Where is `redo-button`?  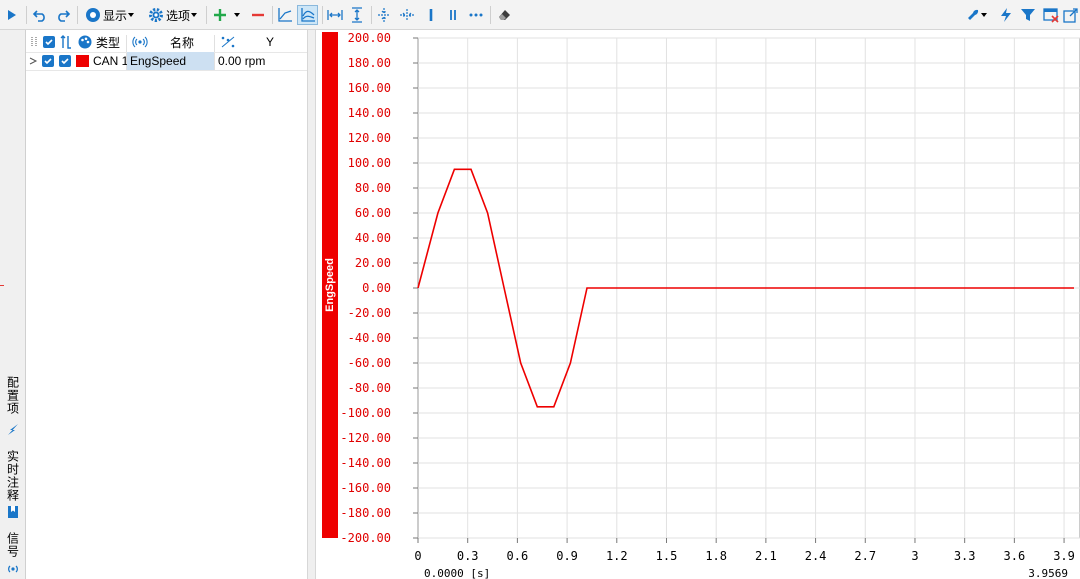 redo-button is located at coordinates (63, 15).